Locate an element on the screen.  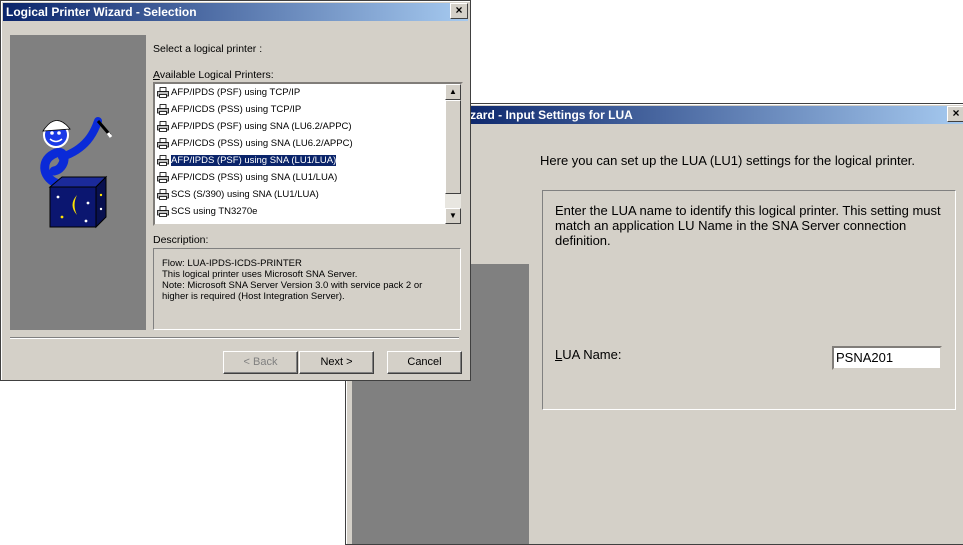
printer-label: AFP/ICDS (PSS) using TCP/IP is located at coordinates (236, 109).